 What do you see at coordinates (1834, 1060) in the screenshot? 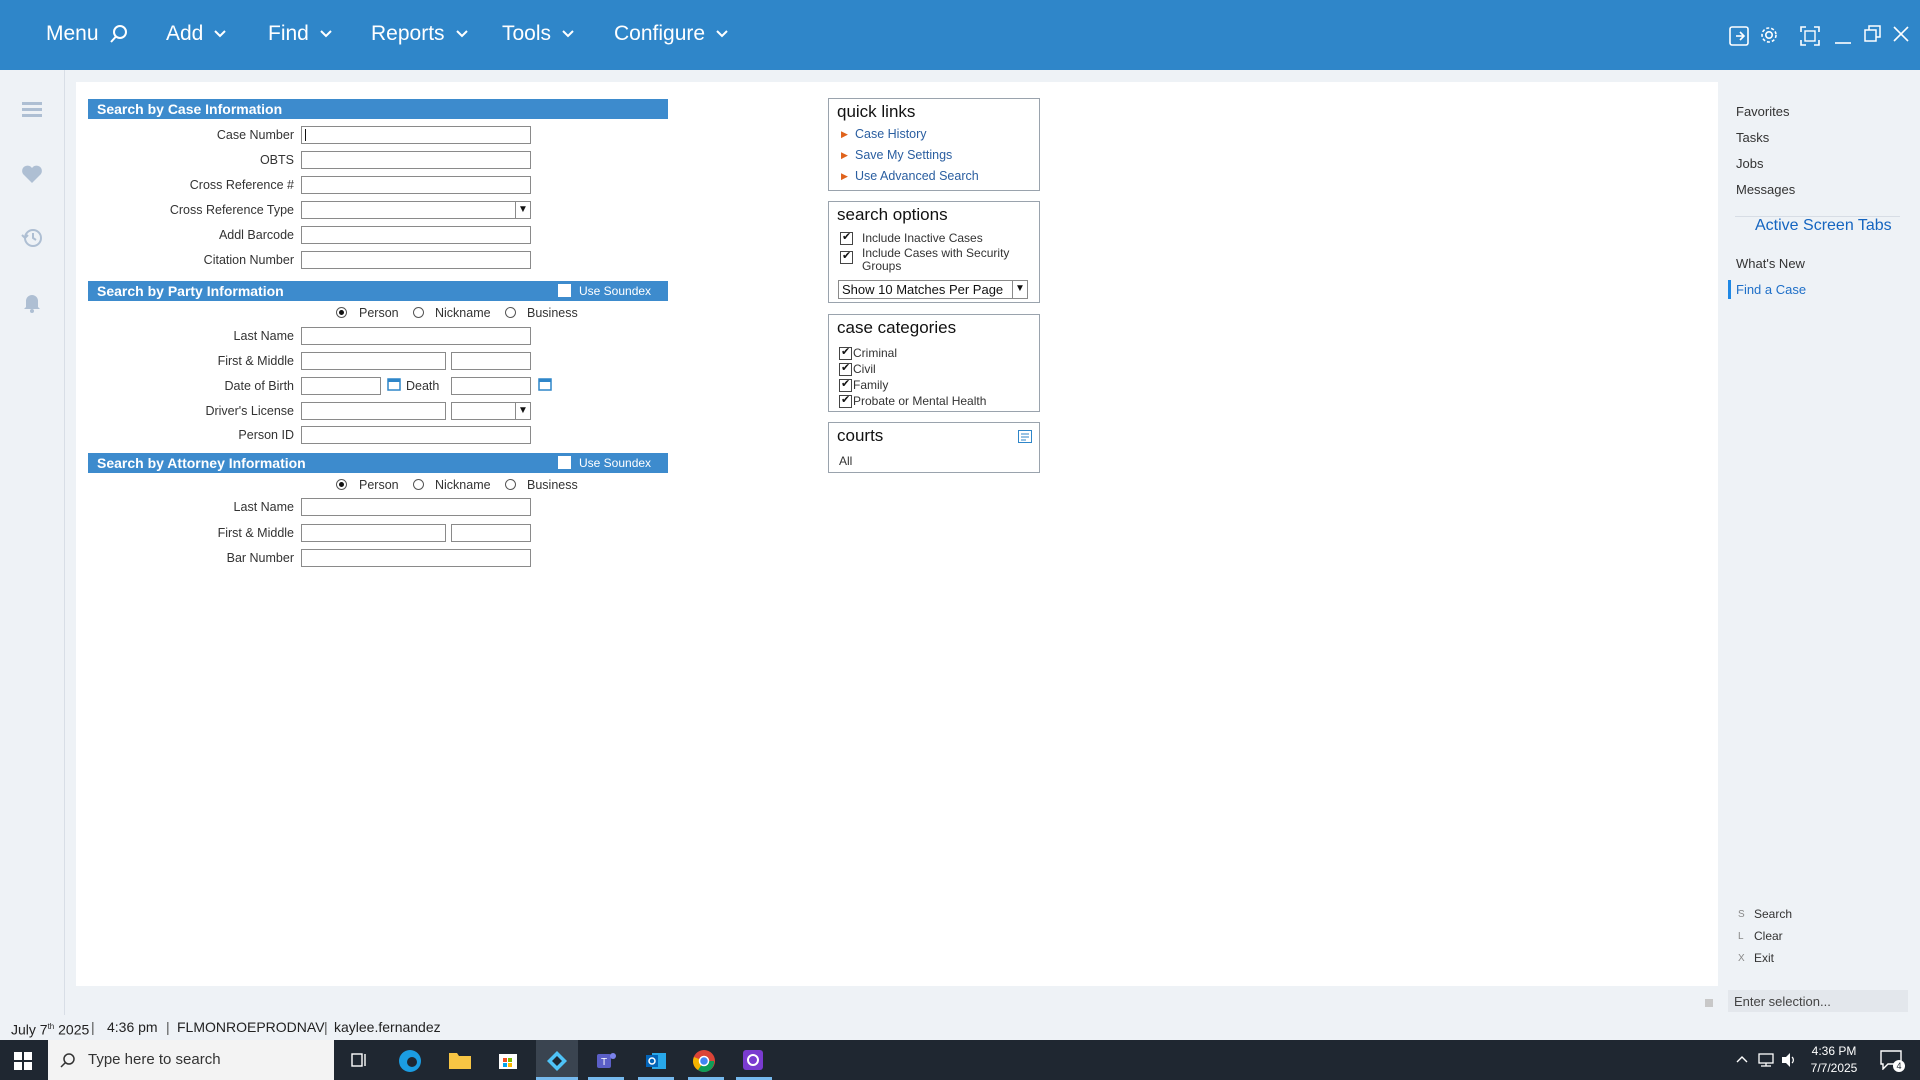
I see `taskbar-clock: 4:36 PM 7/7/2025` at bounding box center [1834, 1060].